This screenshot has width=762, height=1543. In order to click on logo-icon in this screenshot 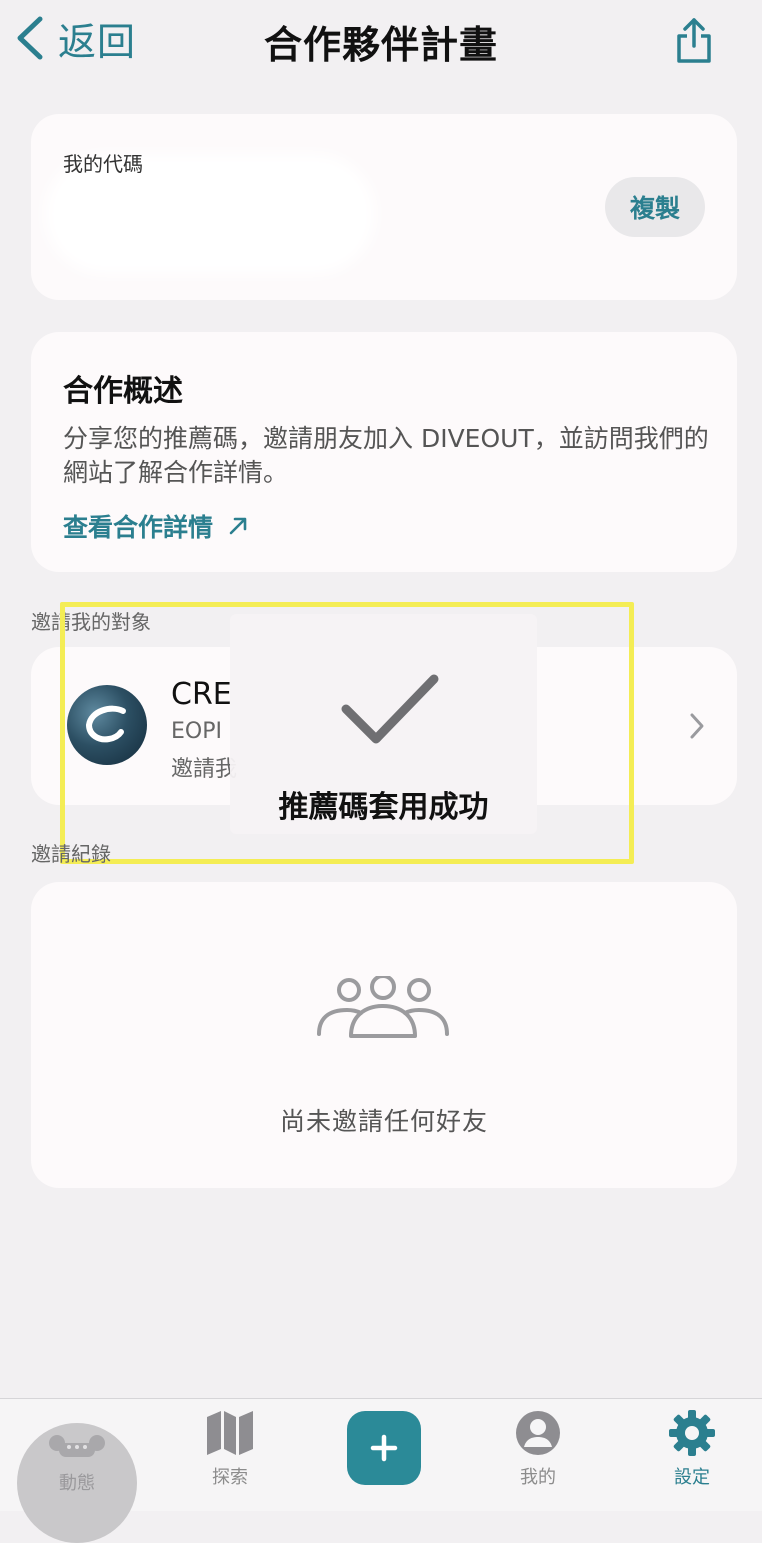, I will do `click(105, 724)`.